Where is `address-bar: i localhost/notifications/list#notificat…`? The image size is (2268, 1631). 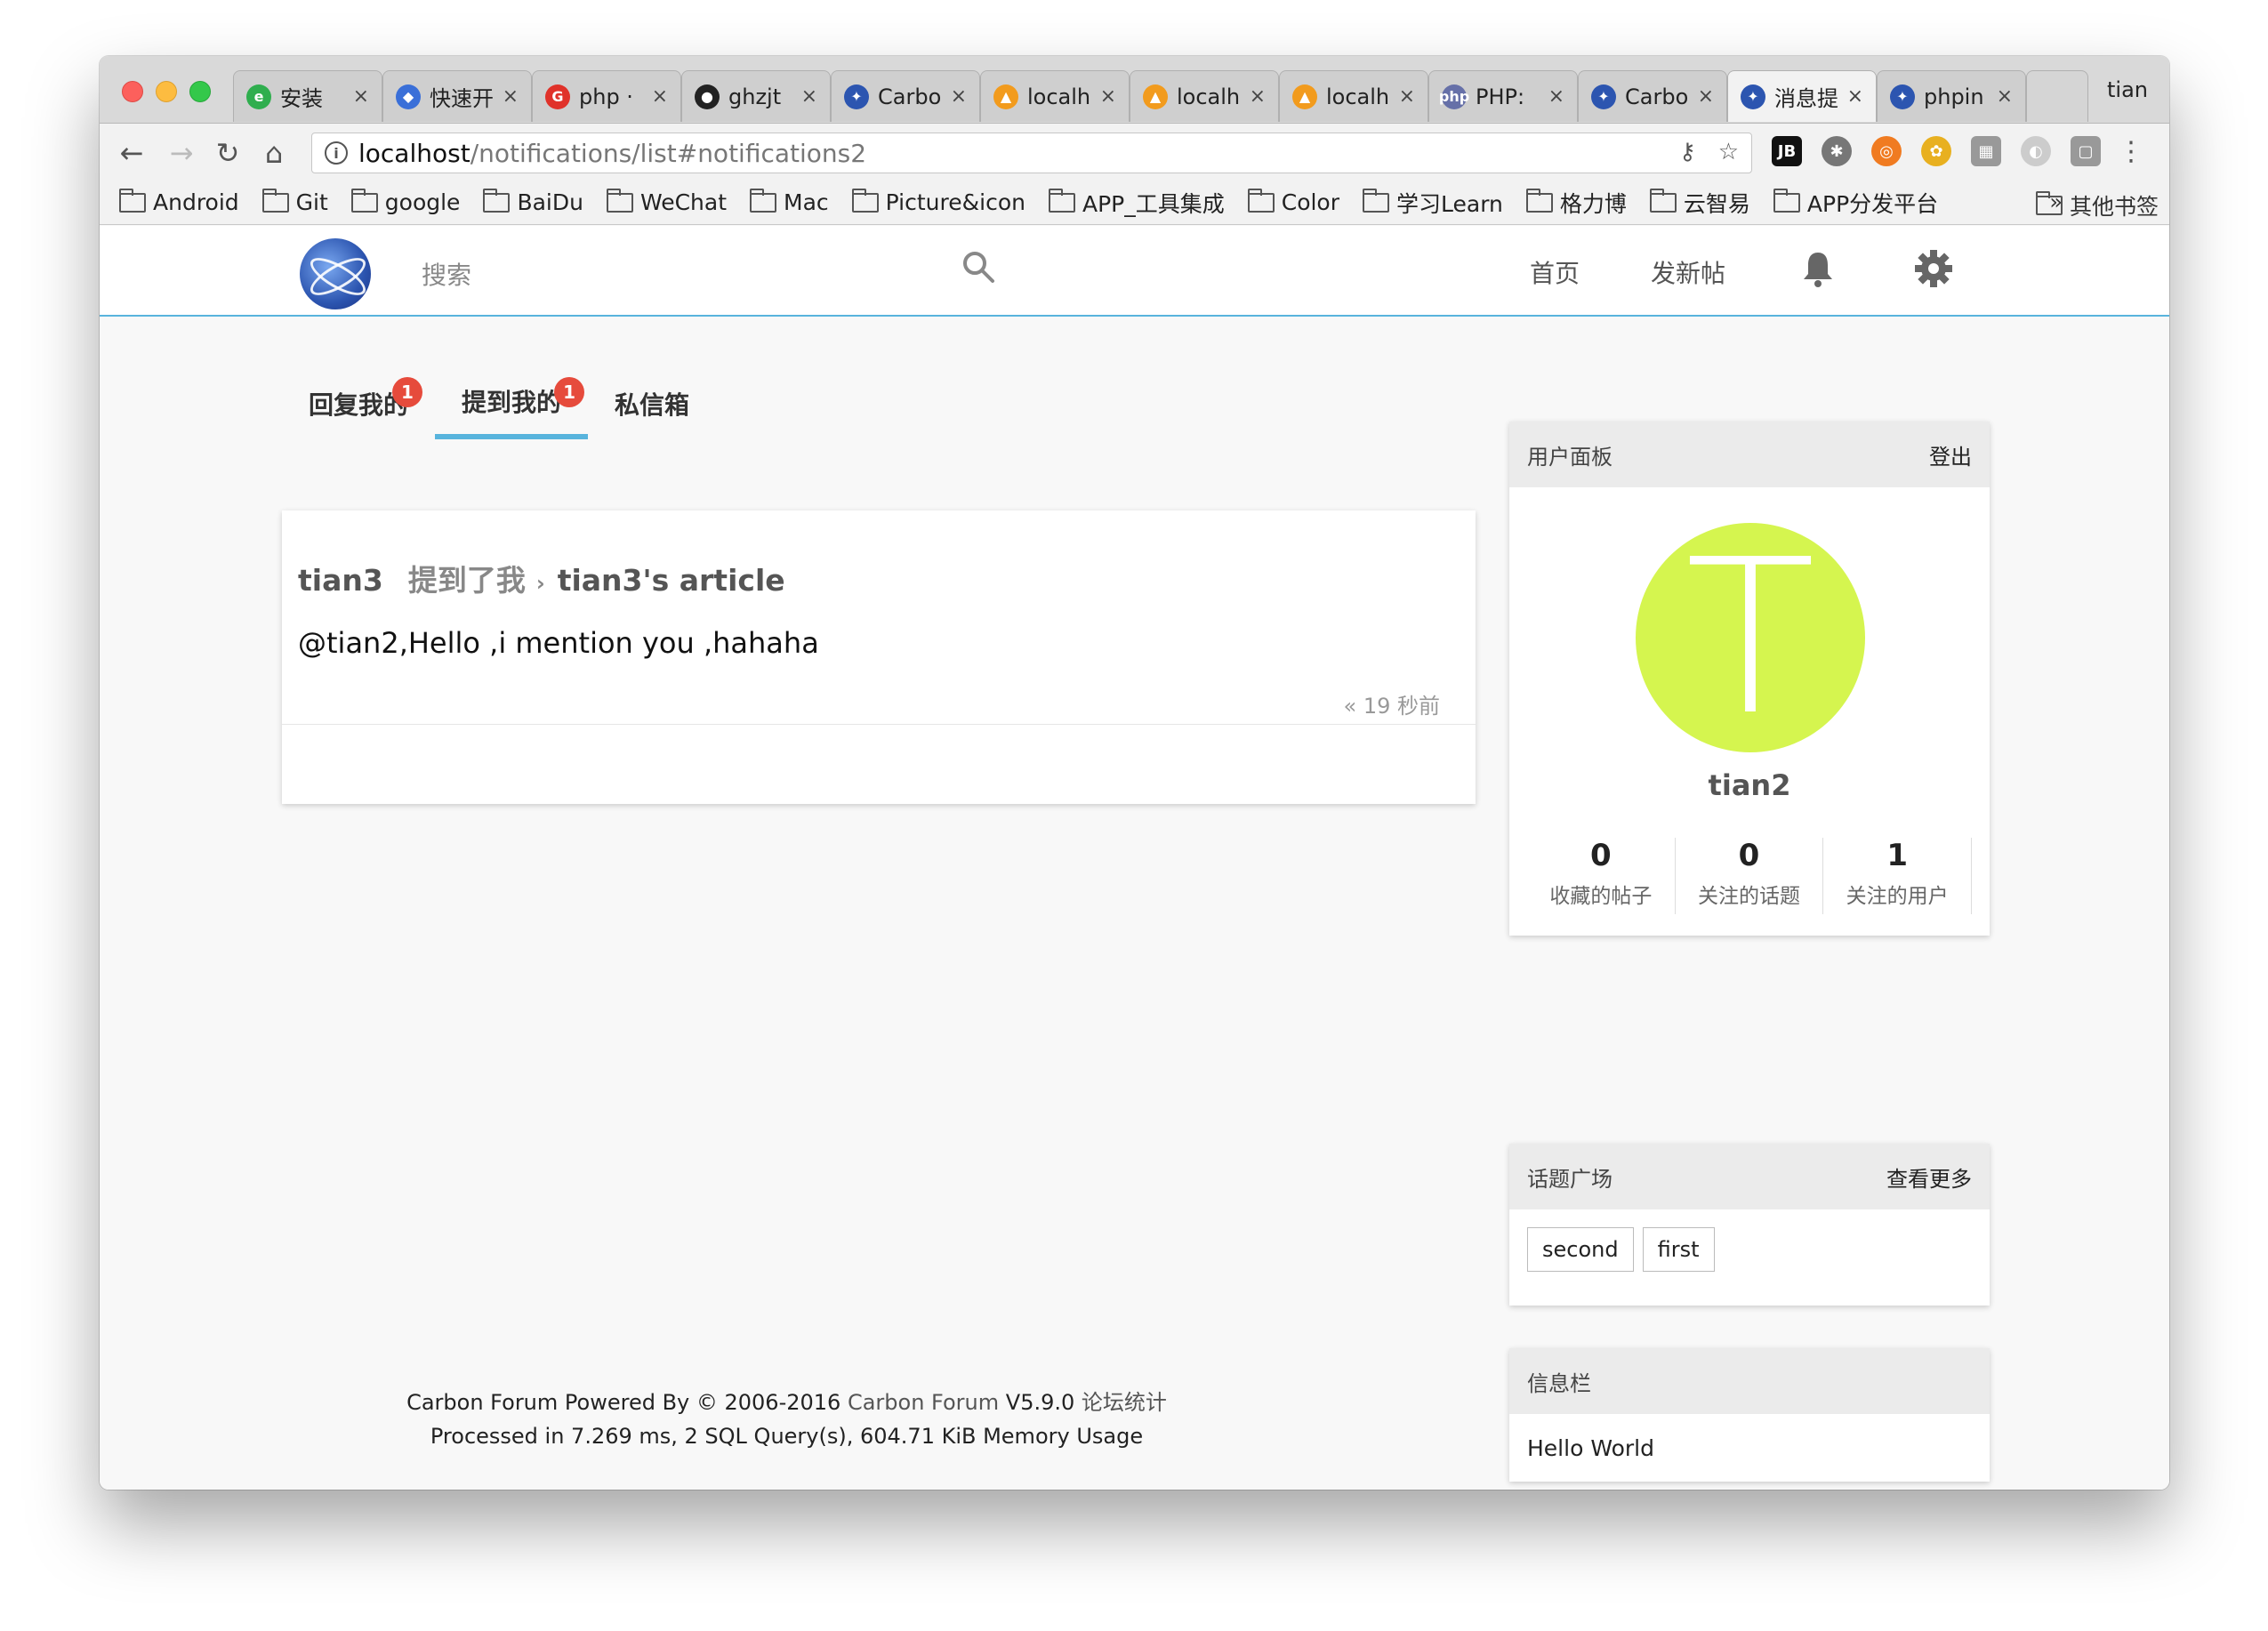
address-bar: i localhost/notifications/list#notificat… is located at coordinates (1032, 153).